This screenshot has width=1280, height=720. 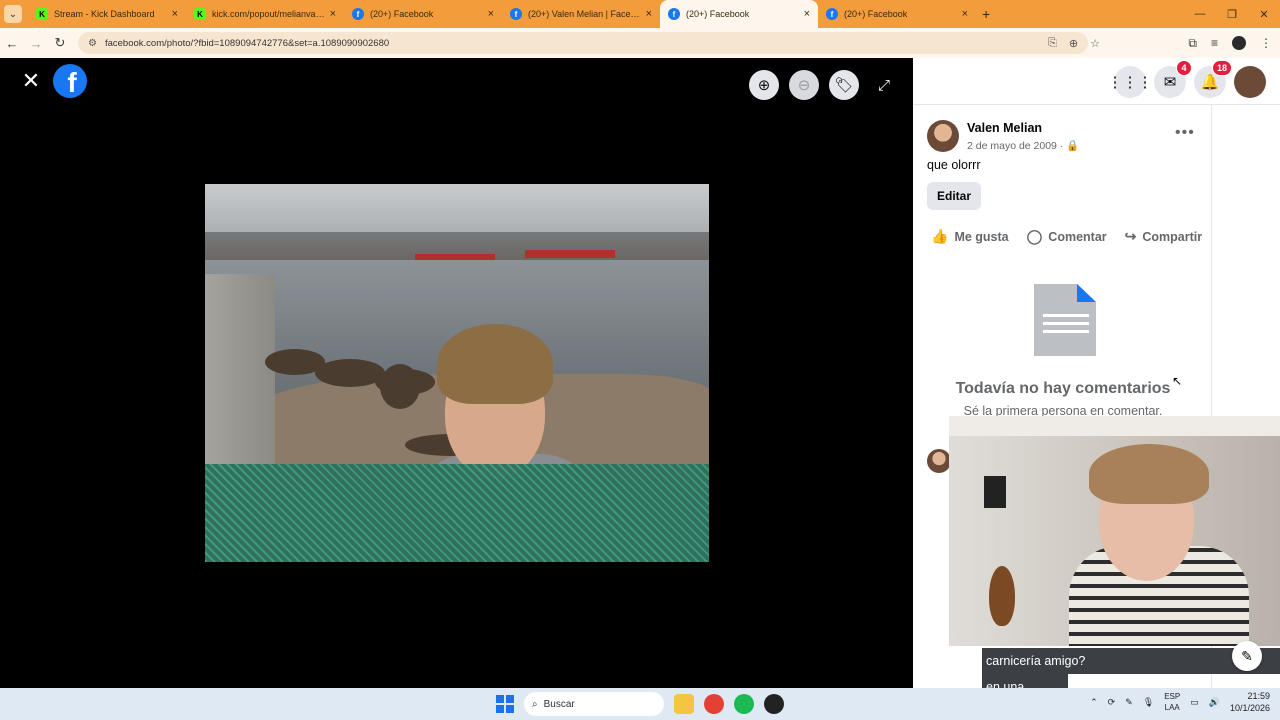 I want to click on tab-title: Stream - Kick Dashboard, so click(x=104, y=14).